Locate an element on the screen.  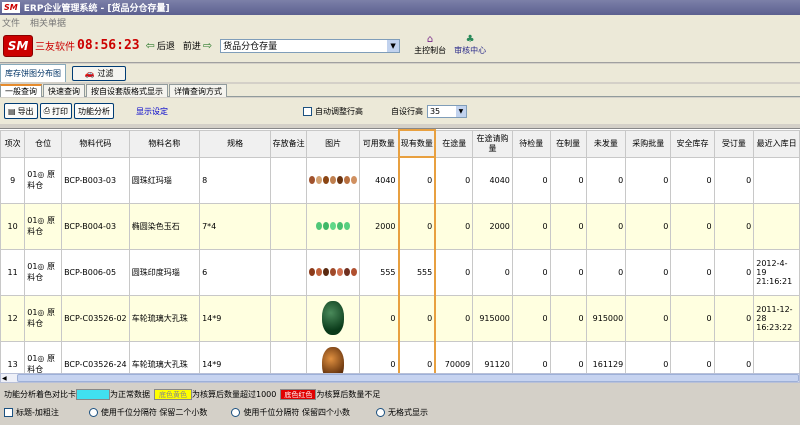
tab-custom-format: 按自设套版格式显示 is located at coordinates (127, 90).